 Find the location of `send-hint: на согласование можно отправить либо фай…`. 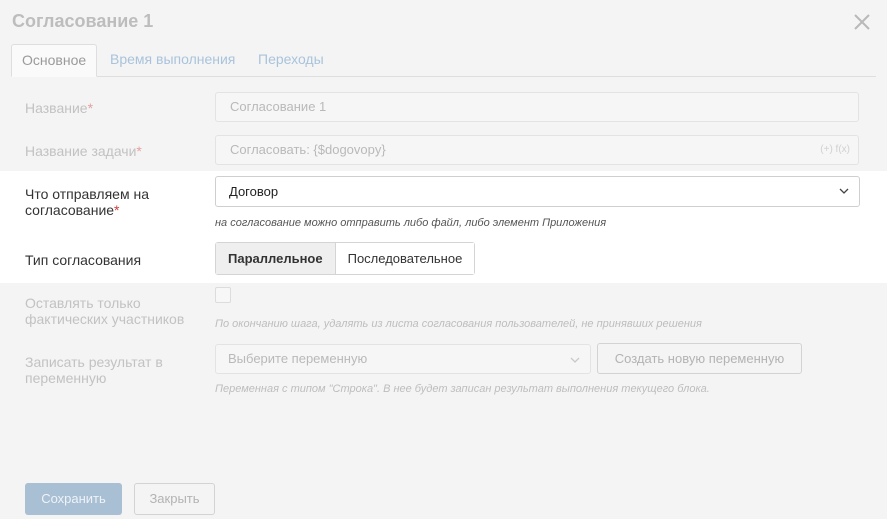

send-hint: на согласование можно отправить либо фай… is located at coordinates (411, 223).